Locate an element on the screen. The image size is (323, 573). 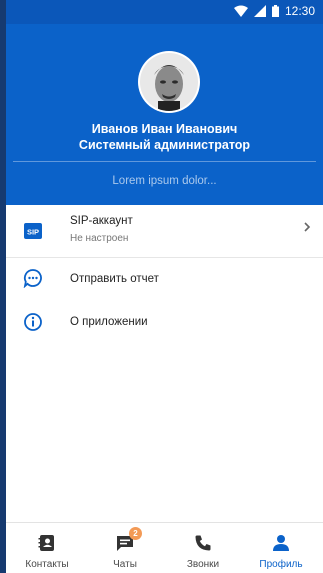
signal-icon is located at coordinates (259, 11).